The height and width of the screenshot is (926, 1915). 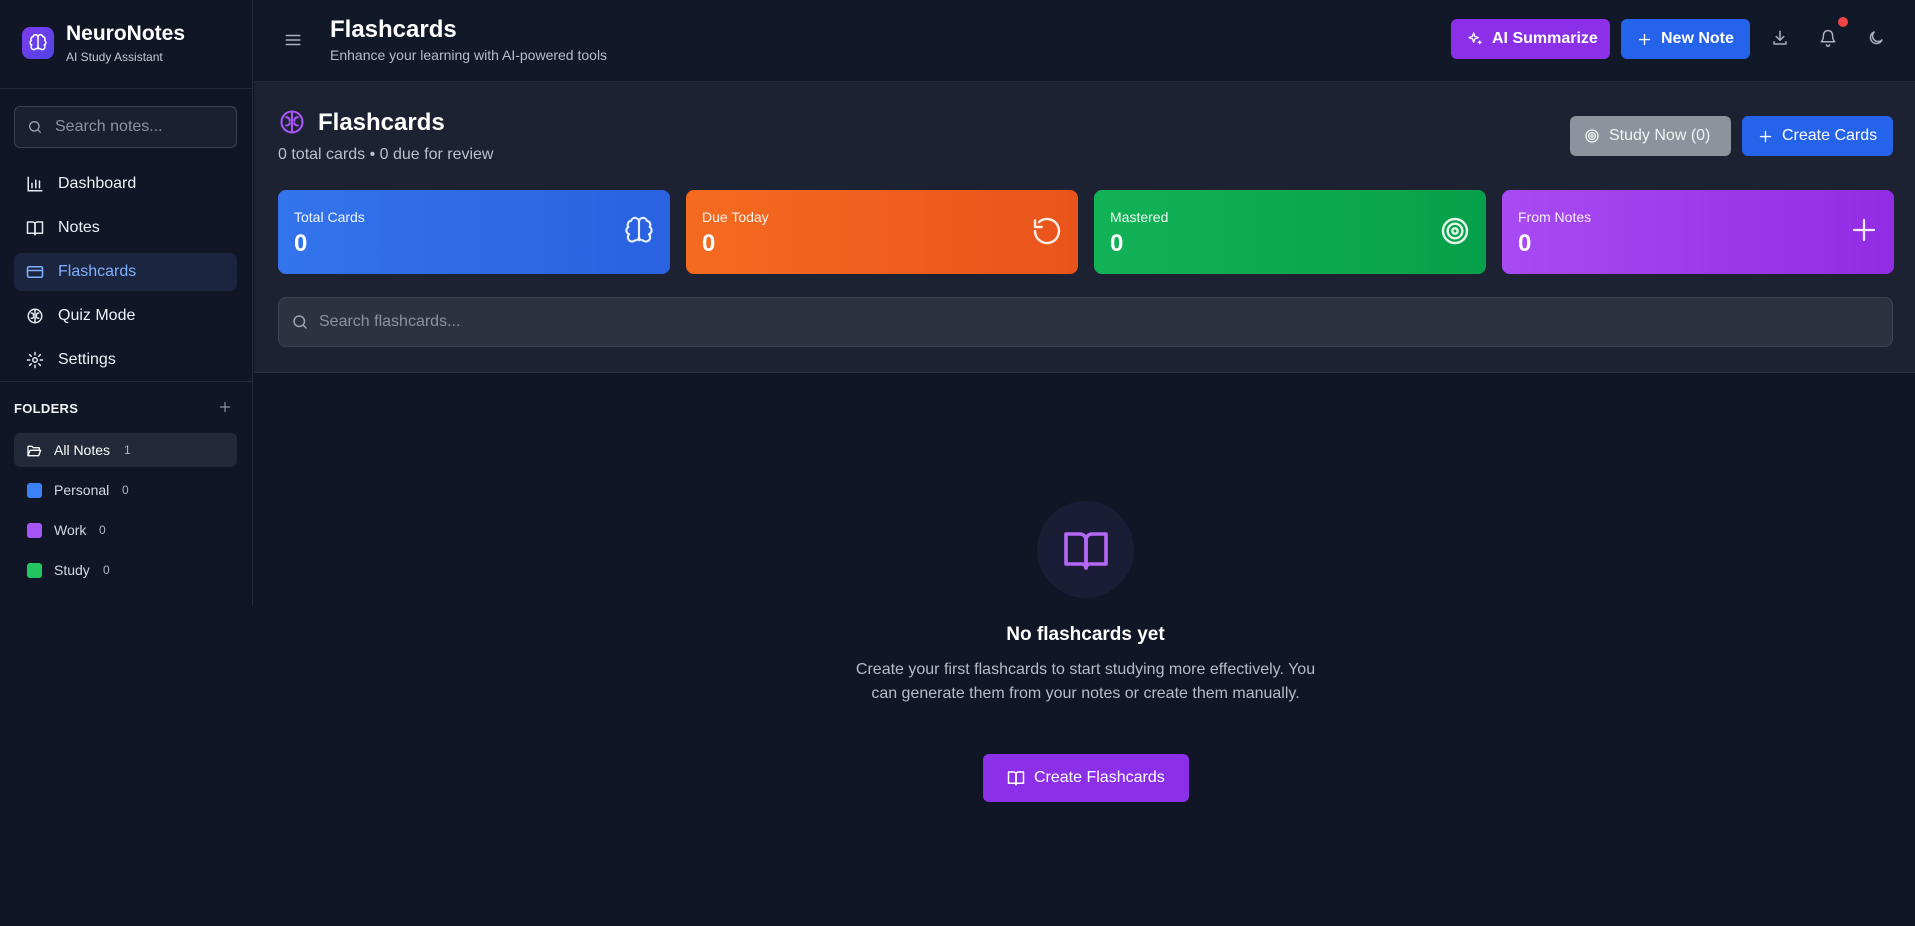 I want to click on folder-open-icon, so click(x=34, y=451).